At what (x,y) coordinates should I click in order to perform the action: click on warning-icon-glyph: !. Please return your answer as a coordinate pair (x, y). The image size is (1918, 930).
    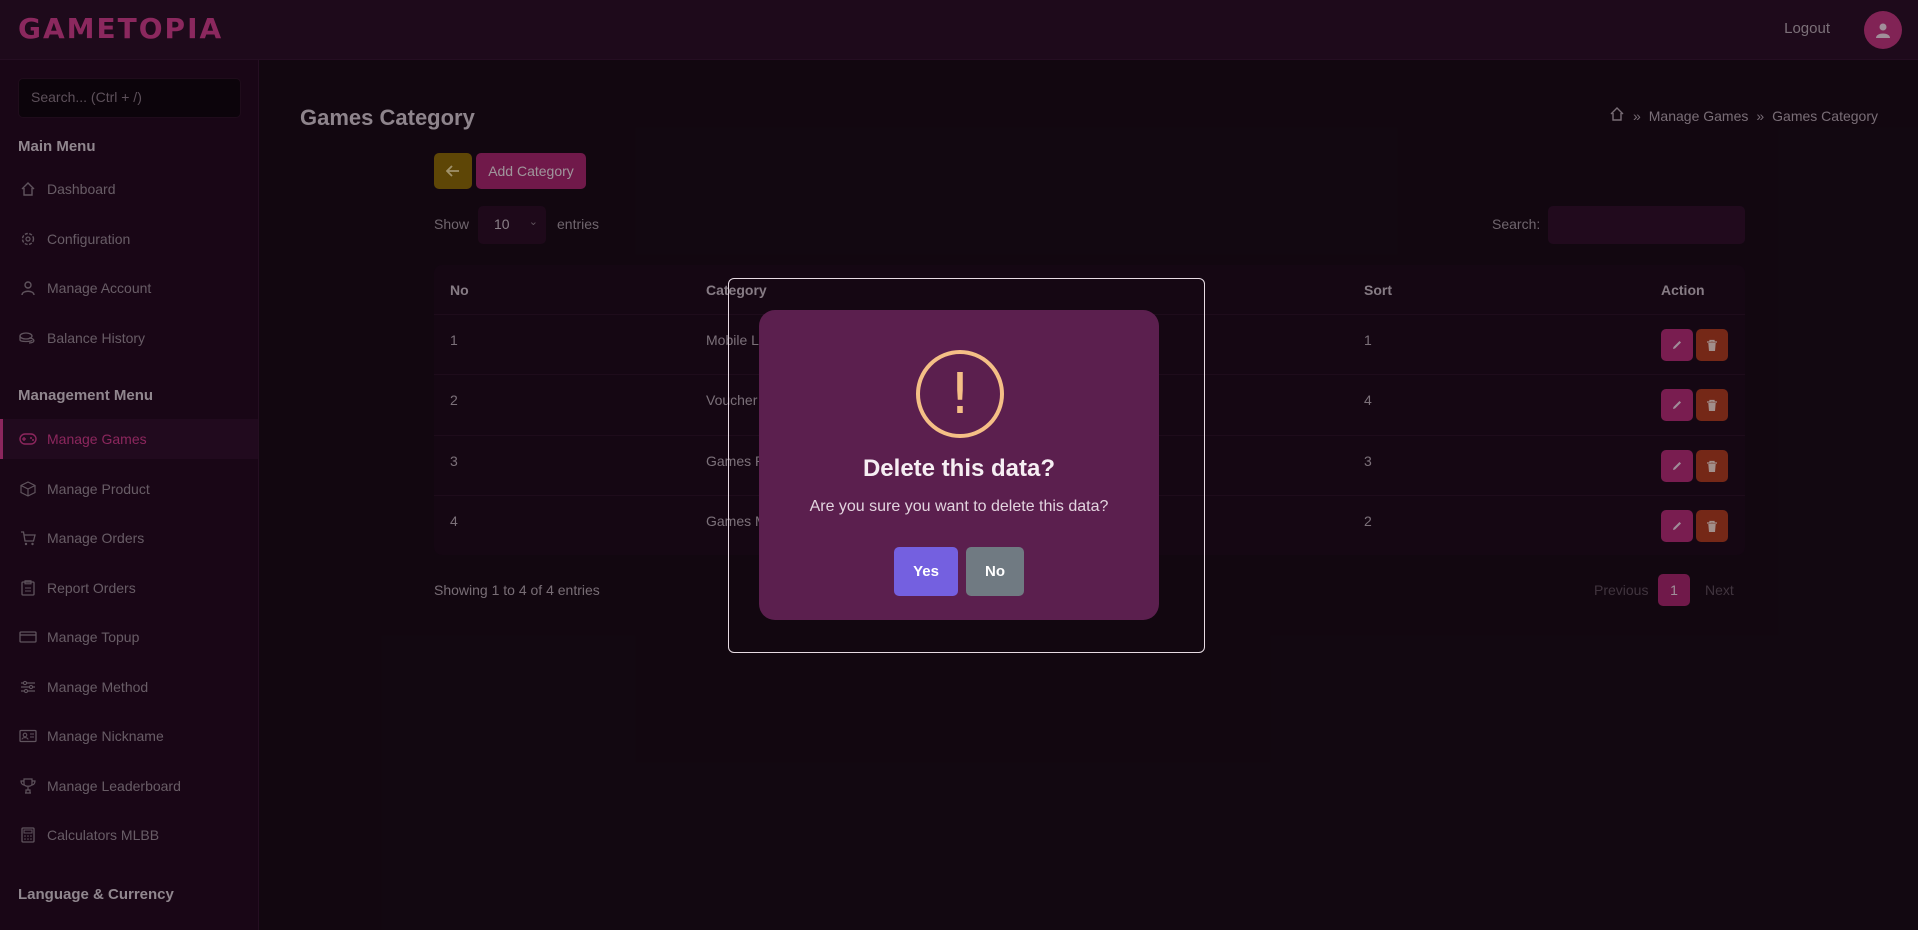
    Looking at the image, I should click on (960, 394).